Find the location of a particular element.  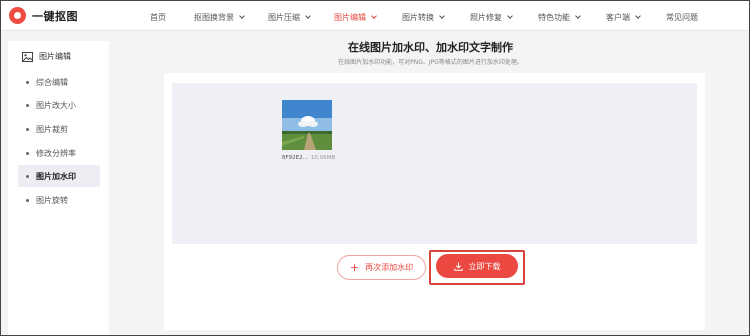

nav-label: 常见问题 is located at coordinates (682, 17).